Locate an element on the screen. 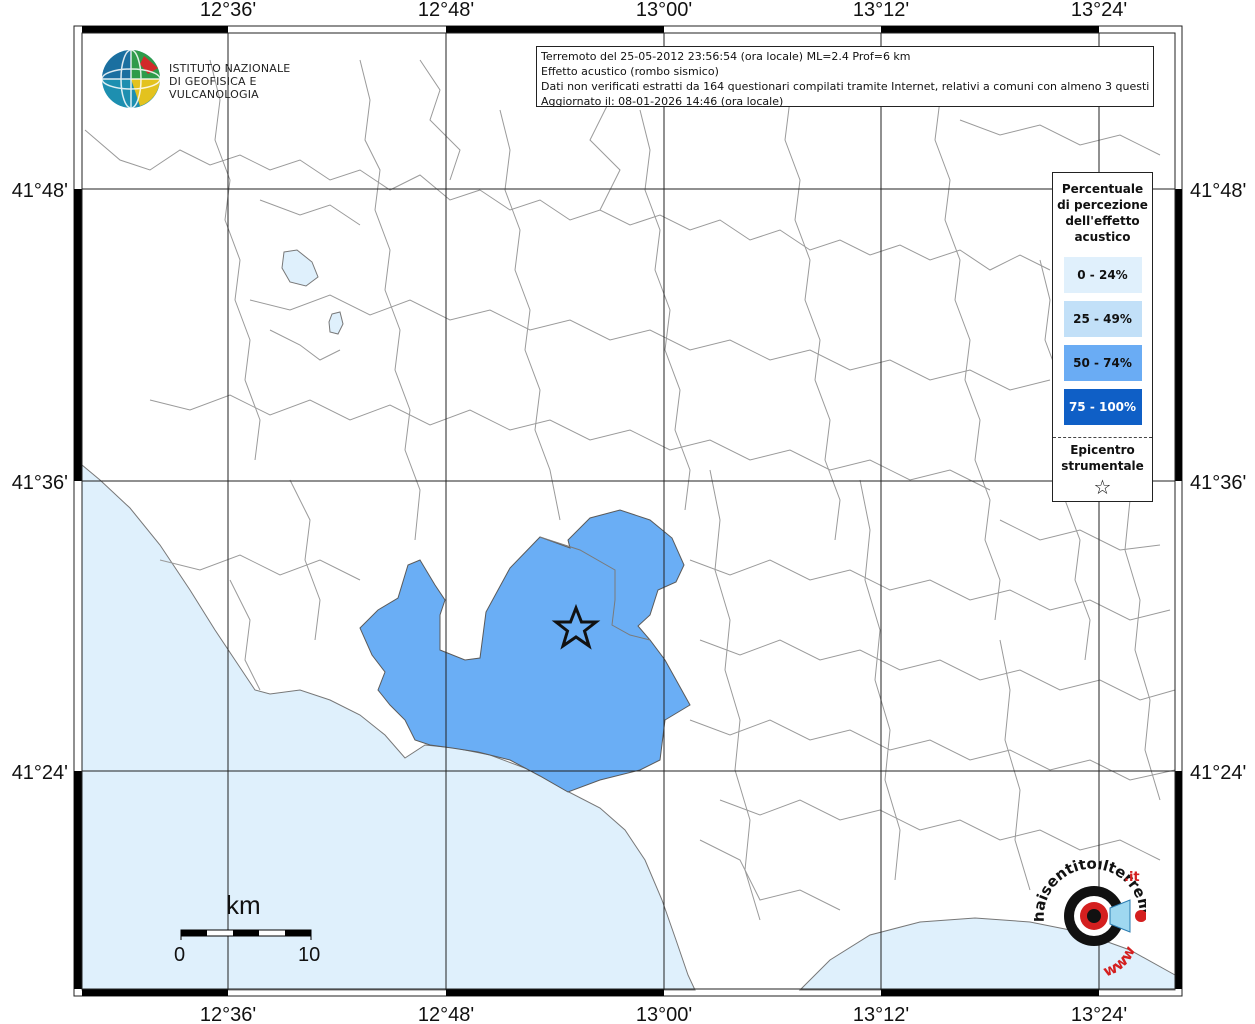  ingv-name-line1: ISTITUTO NAZIONALE is located at coordinates (230, 68).